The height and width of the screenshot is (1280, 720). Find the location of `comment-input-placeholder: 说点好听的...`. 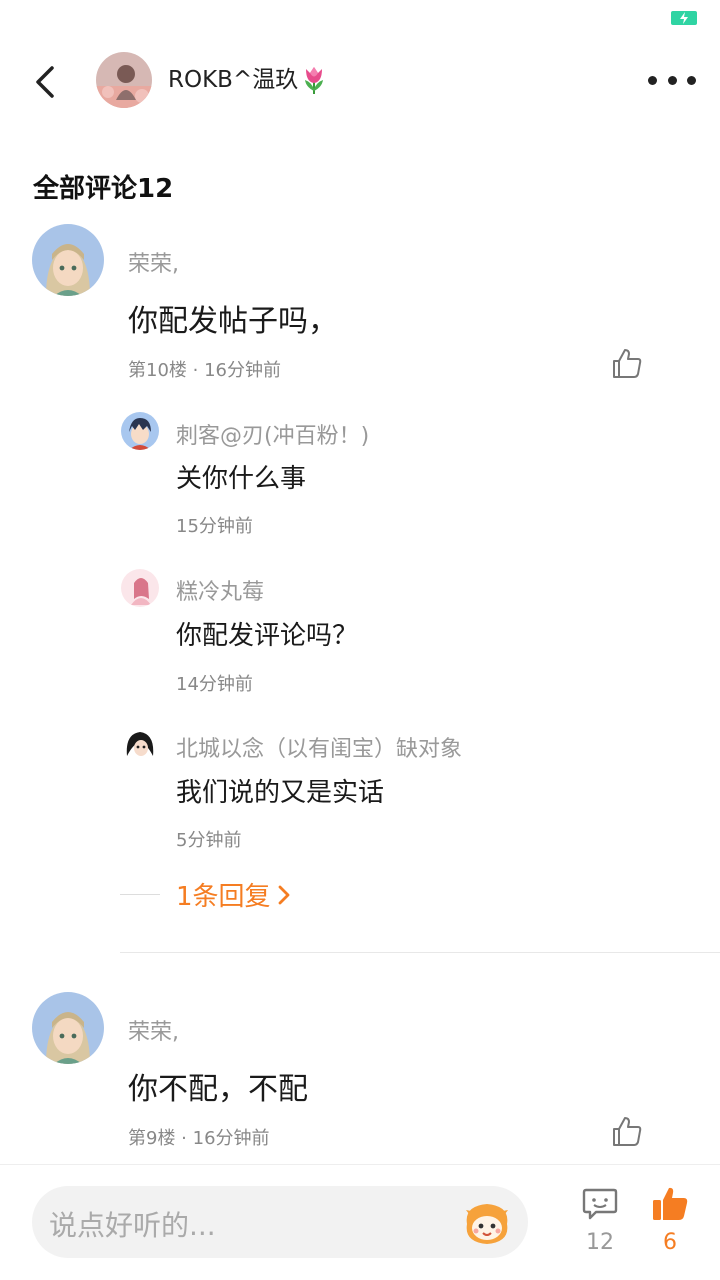

comment-input-placeholder: 说点好听的... is located at coordinates (132, 1225).